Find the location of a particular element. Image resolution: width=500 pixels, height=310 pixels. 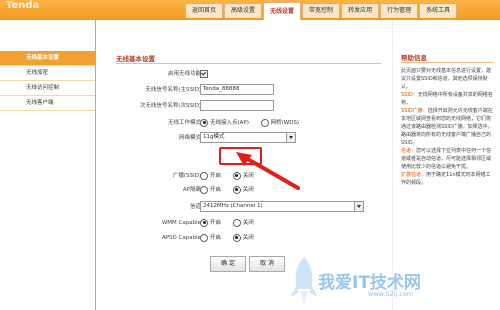

ap-isolation-on-radio is located at coordinates (204, 189).